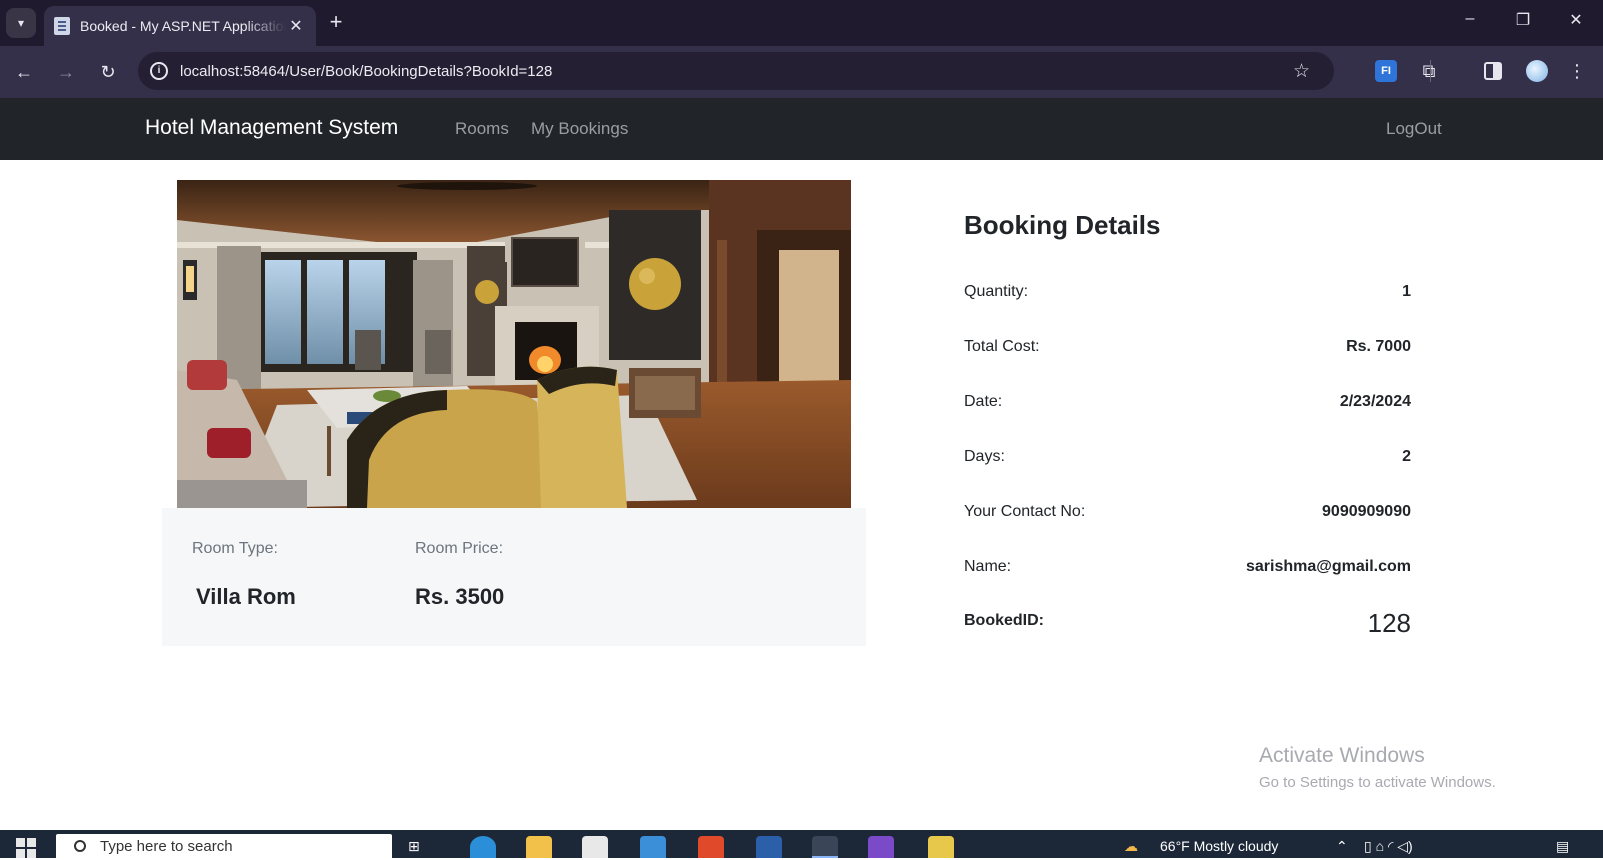  What do you see at coordinates (1388, 846) in the screenshot?
I see `tray-icons: ▯ ⌂ ◜ ◁)` at bounding box center [1388, 846].